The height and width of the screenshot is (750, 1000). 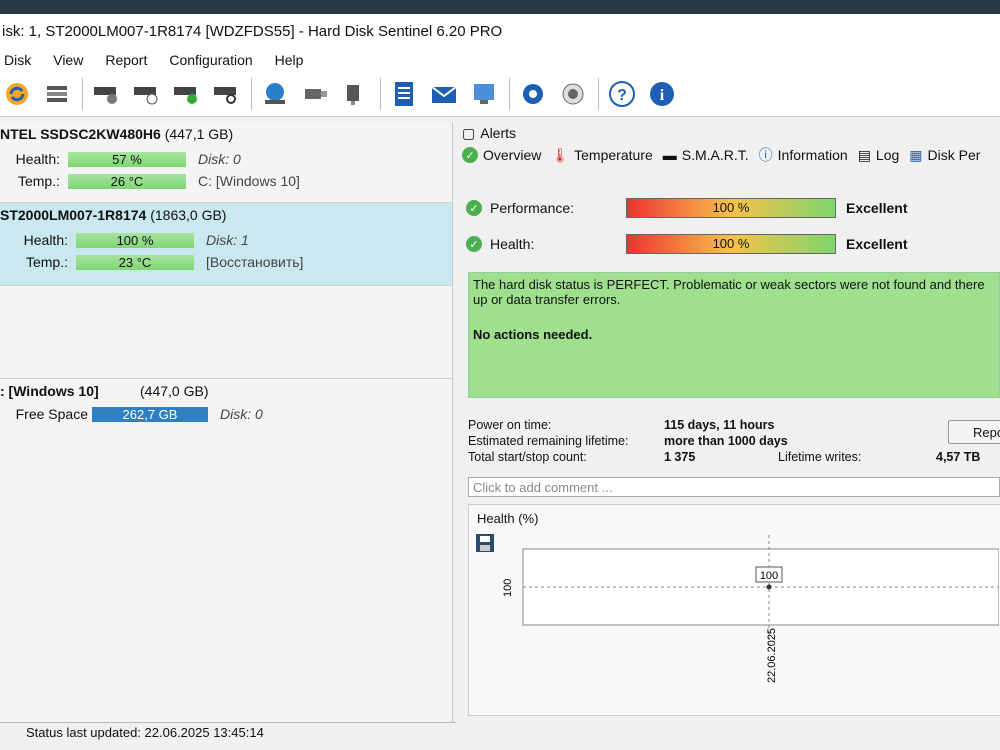 What do you see at coordinates (57, 94) in the screenshot?
I see `list-icon` at bounding box center [57, 94].